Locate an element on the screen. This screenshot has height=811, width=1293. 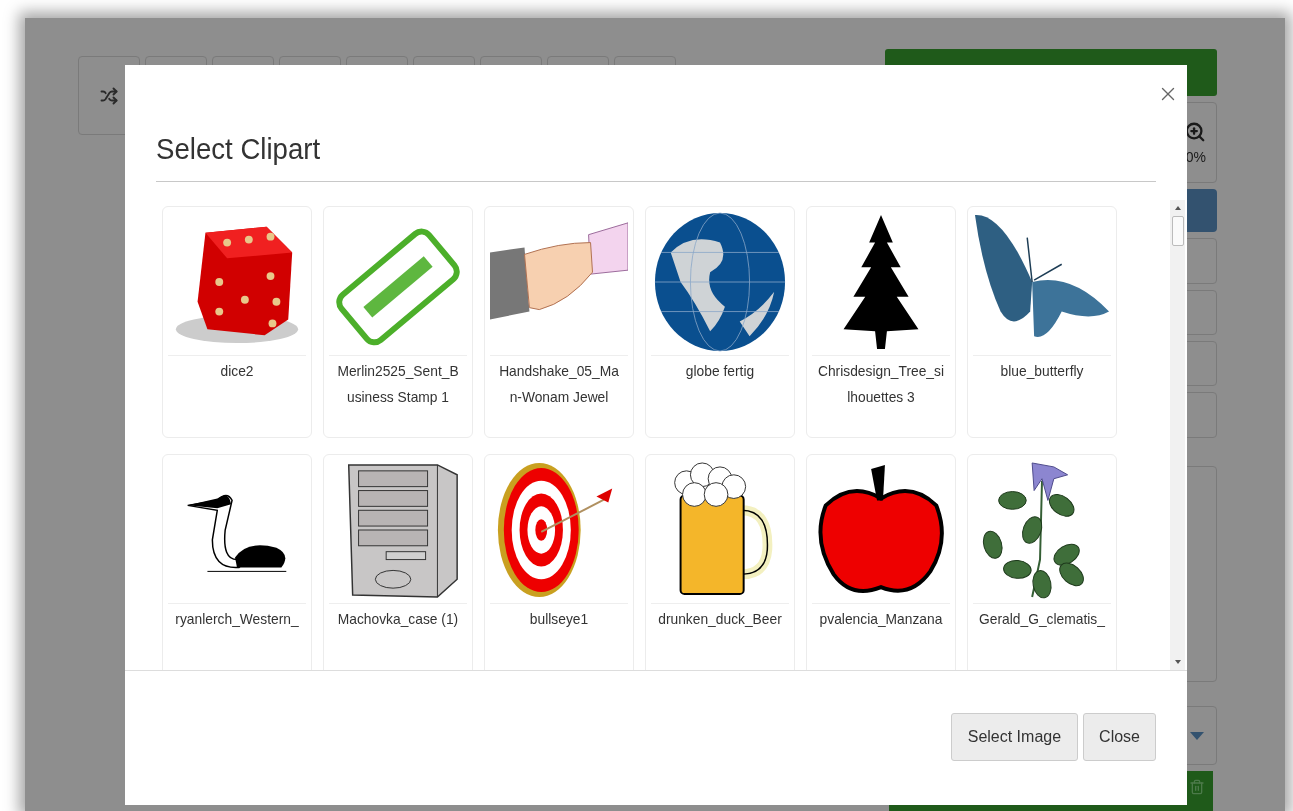
trash-icon is located at coordinates (1197, 787).